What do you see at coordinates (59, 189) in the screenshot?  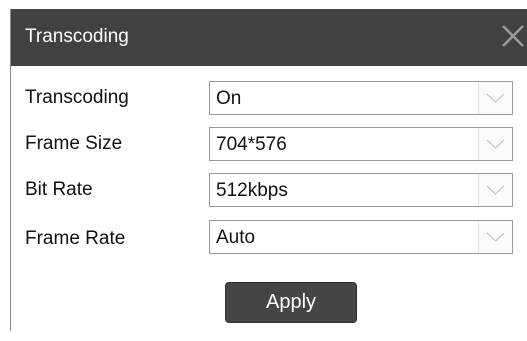 I see `bit-rate-label: Bit Rate` at bounding box center [59, 189].